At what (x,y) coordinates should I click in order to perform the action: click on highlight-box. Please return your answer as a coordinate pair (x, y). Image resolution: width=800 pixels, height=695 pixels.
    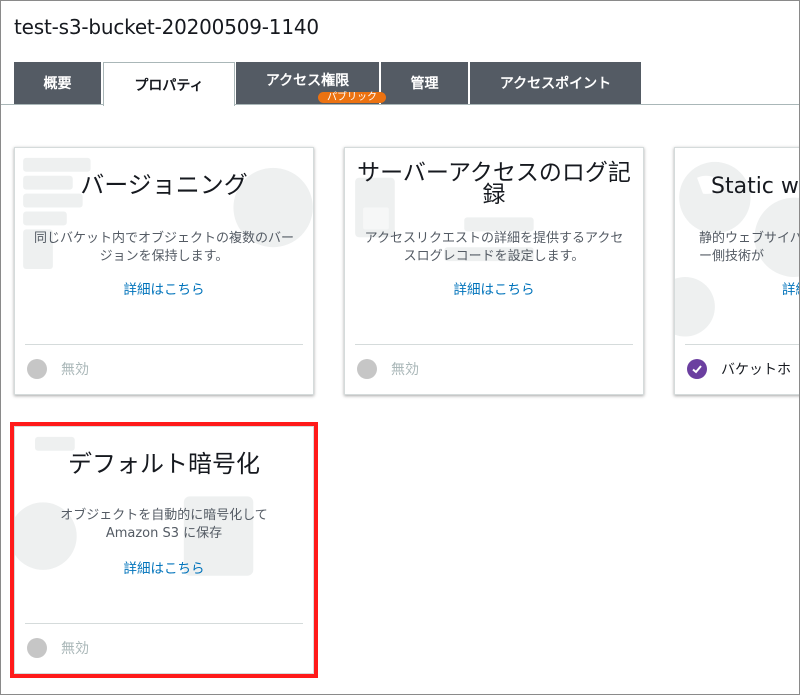
    Looking at the image, I should click on (164, 550).